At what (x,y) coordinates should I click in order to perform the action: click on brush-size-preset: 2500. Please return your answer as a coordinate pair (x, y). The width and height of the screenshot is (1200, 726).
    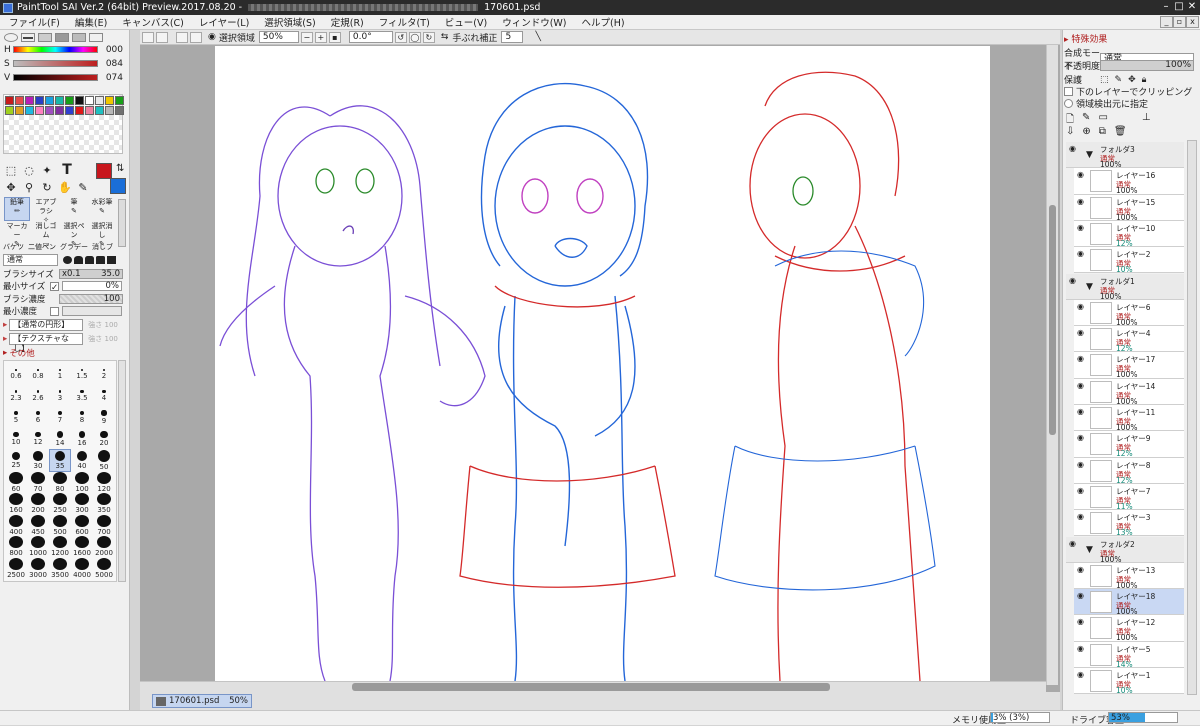
    Looking at the image, I should click on (16, 568).